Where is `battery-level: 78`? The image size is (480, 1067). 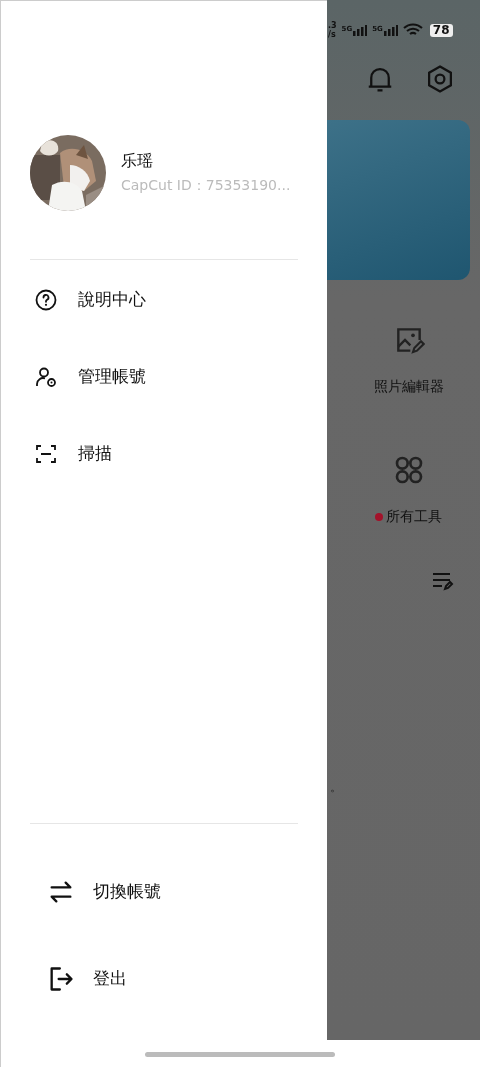
battery-level: 78 is located at coordinates (441, 30).